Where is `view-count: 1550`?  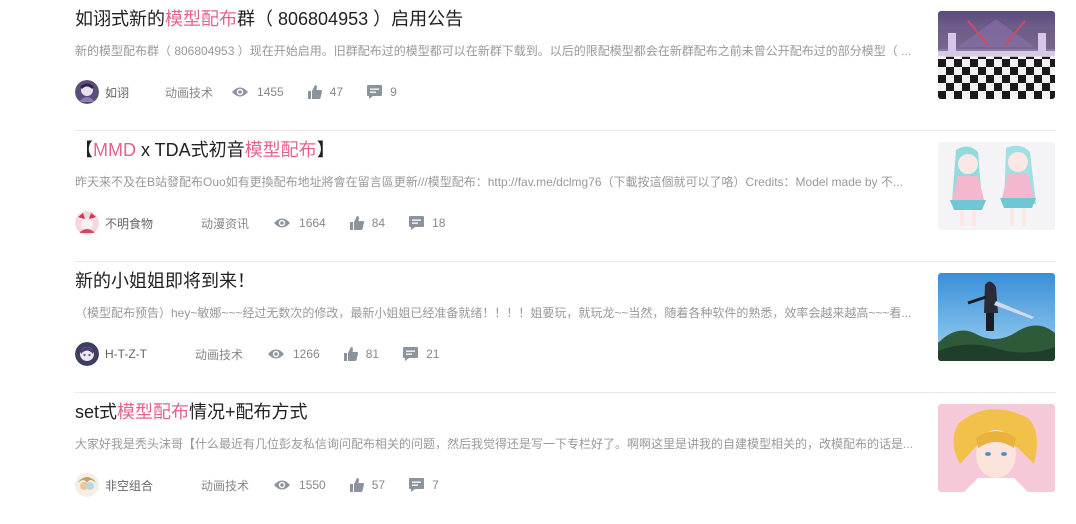 view-count: 1550 is located at coordinates (299, 485).